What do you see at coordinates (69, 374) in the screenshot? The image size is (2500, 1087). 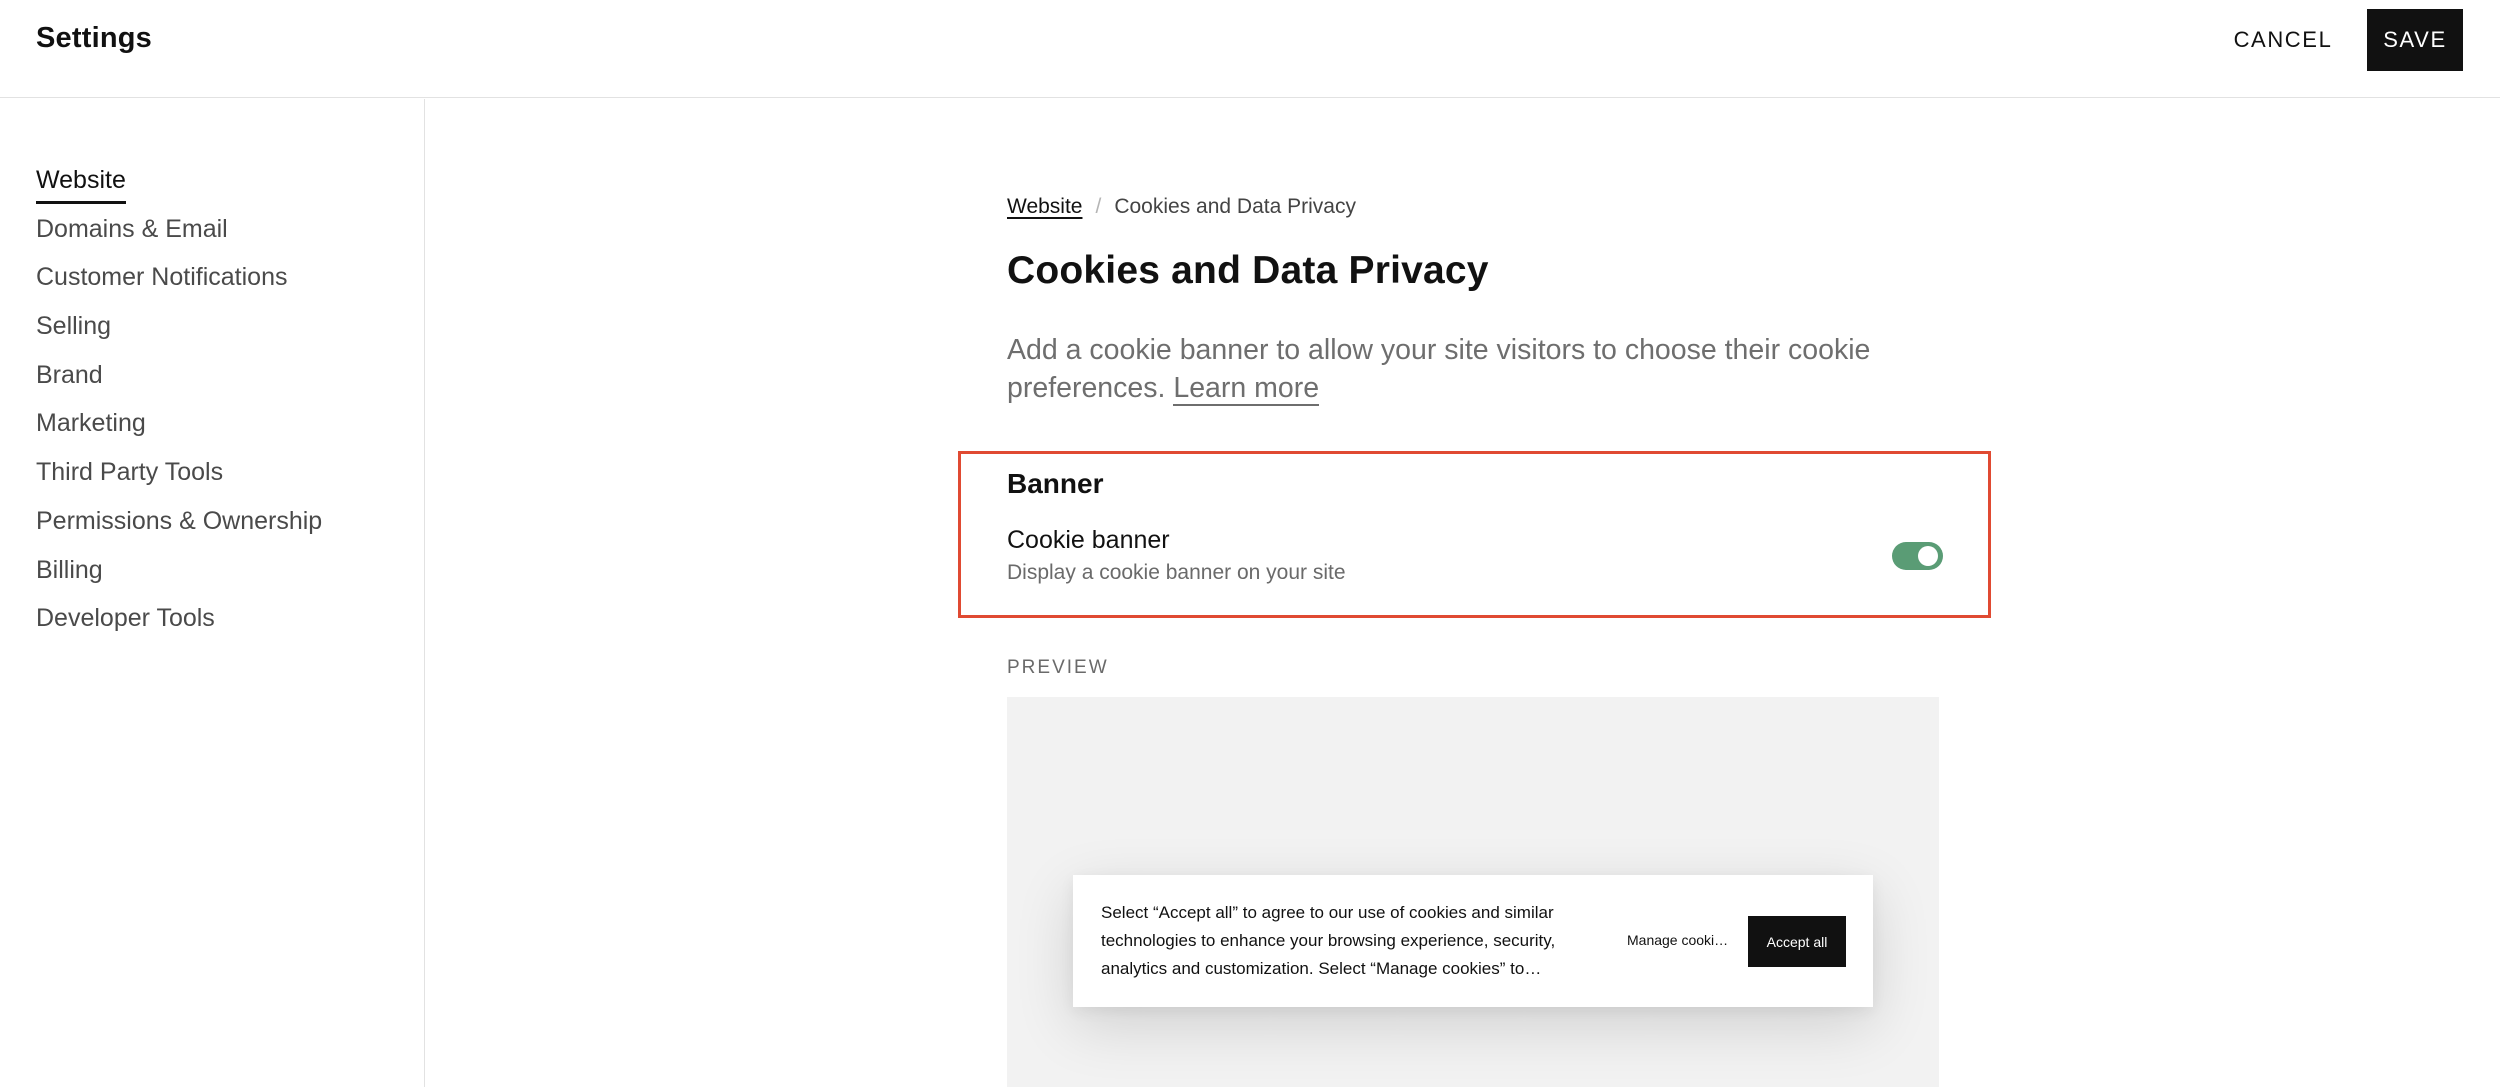 I see `sidebar-item-label: Brand` at bounding box center [69, 374].